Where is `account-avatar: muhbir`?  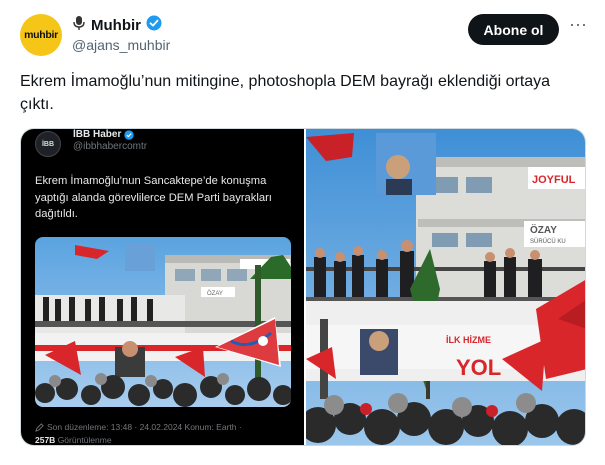
account-avatar: muhbir is located at coordinates (41, 35).